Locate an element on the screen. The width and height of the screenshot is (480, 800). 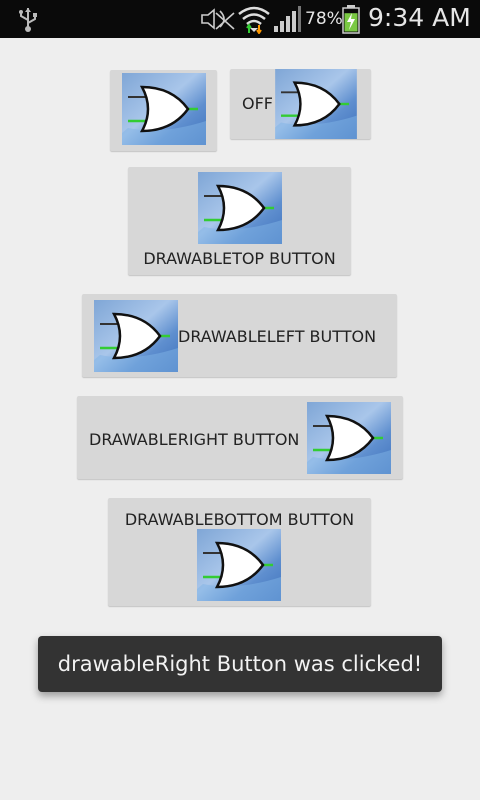
drawable-left-button: DRAWABLELEFT BUTTON is located at coordinates (239, 335).